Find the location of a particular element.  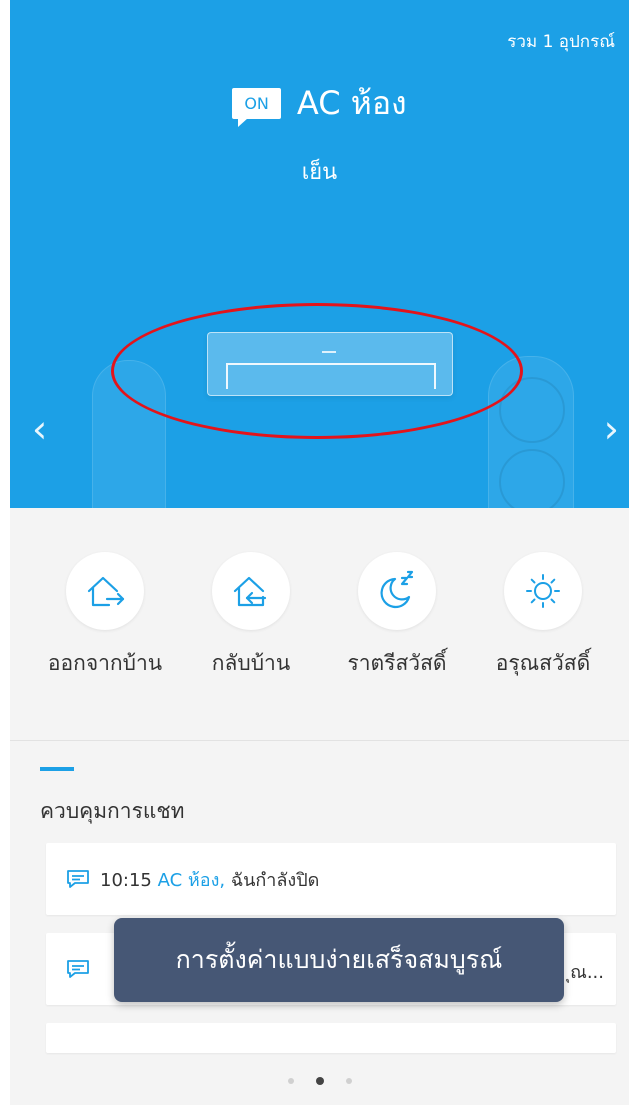

chat-message-text: 10:15 AC ห้อง, ฉันกำลังปิด is located at coordinates (209, 879).